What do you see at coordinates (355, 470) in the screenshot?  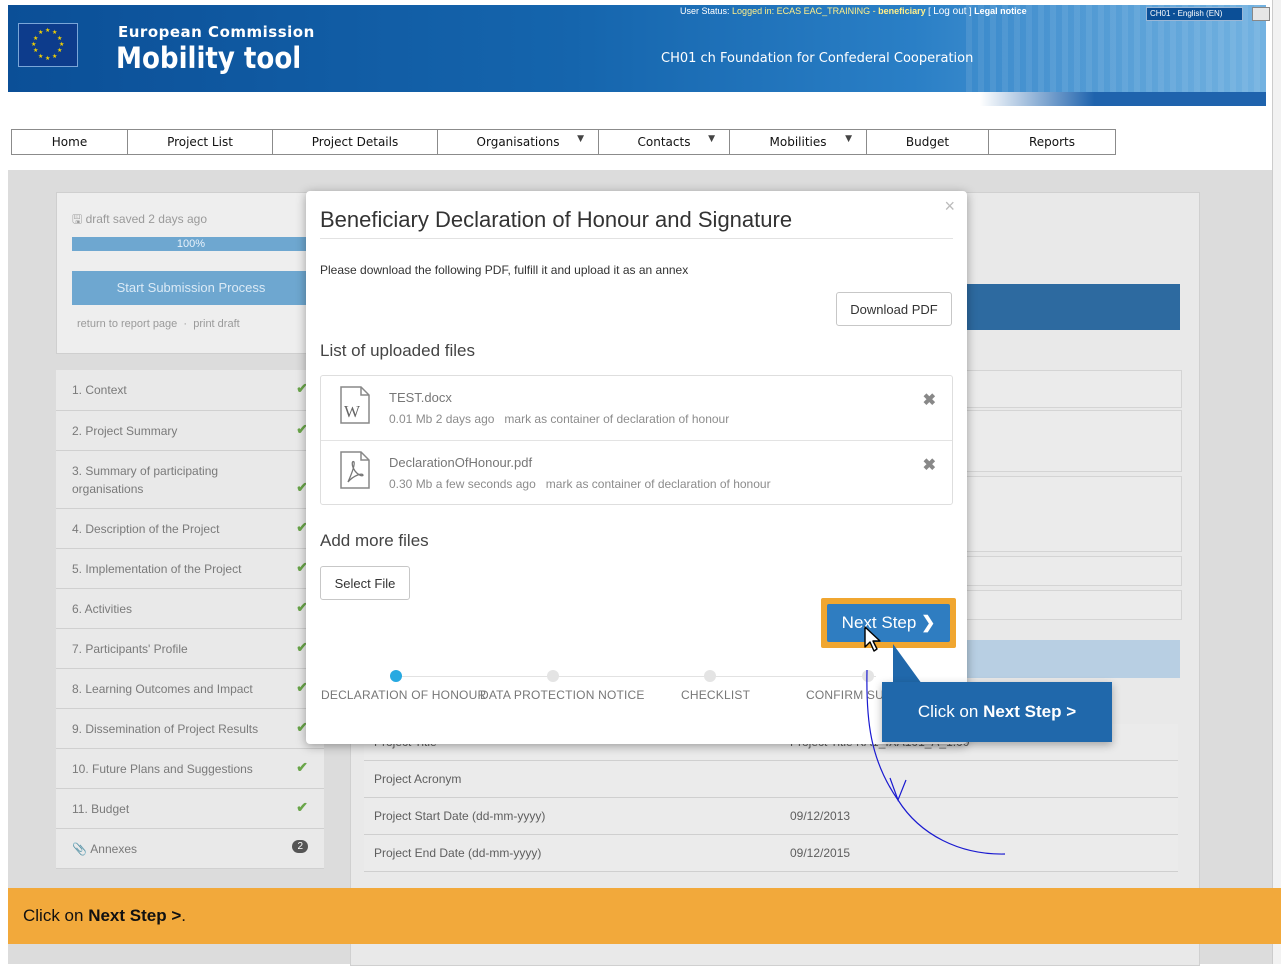 I see `pdf-file-icon` at bounding box center [355, 470].